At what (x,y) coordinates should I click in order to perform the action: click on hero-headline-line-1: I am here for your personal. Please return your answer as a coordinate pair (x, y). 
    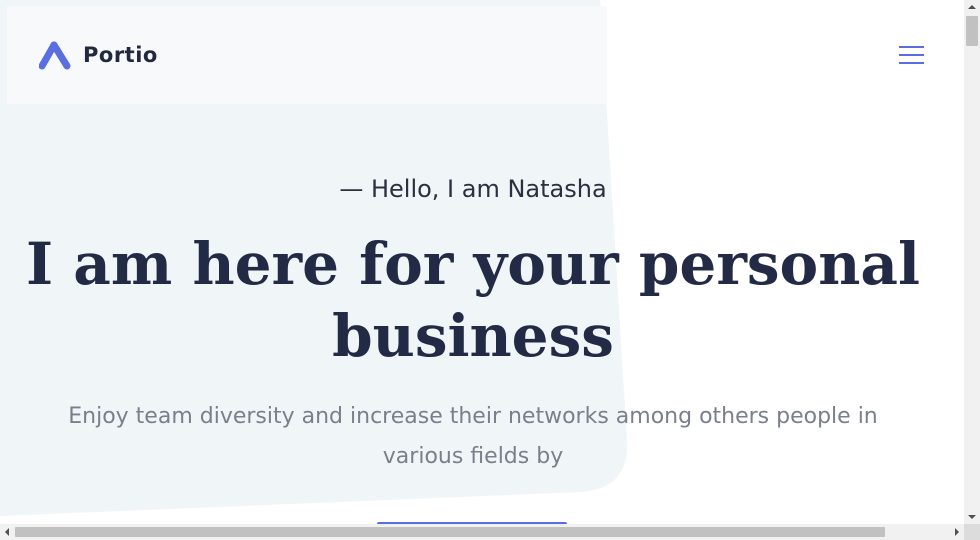
    Looking at the image, I should click on (472, 264).